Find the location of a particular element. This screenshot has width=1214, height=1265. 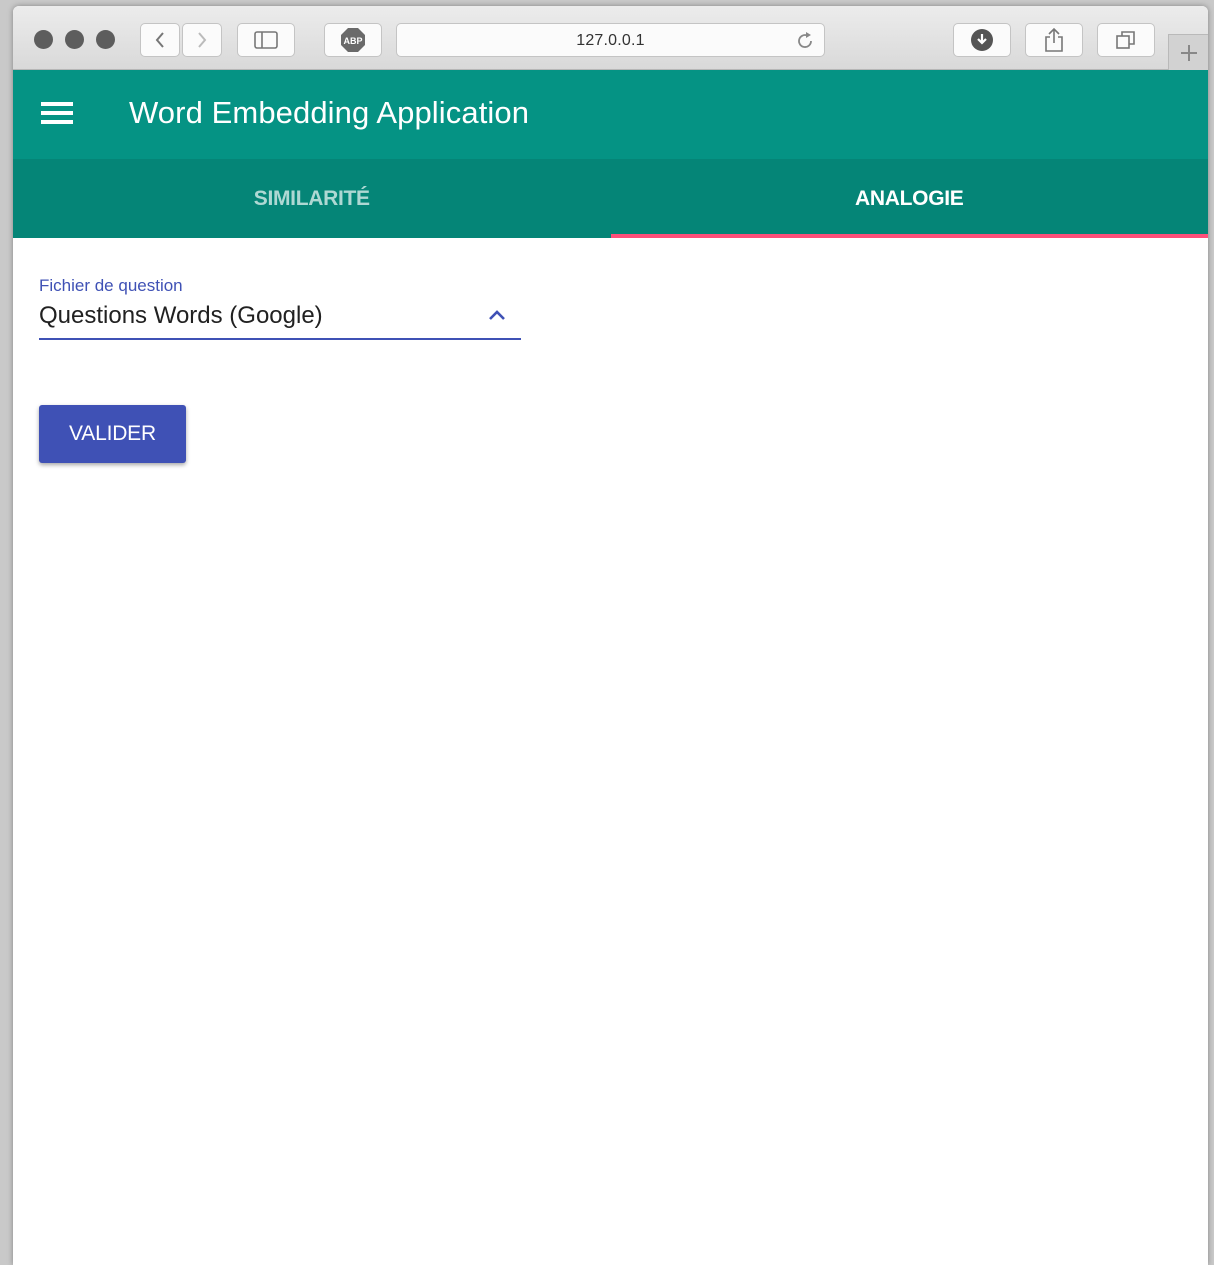

validate-button: VALIDER is located at coordinates (112, 434).